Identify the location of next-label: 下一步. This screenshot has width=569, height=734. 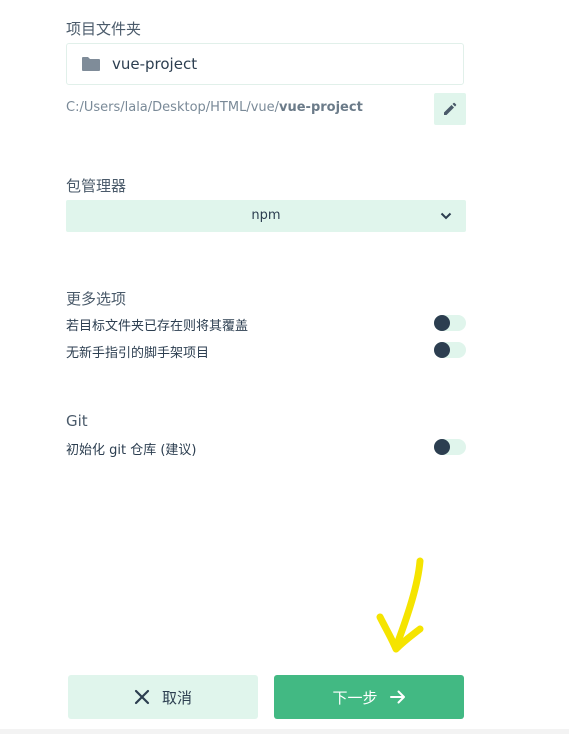
(355, 697).